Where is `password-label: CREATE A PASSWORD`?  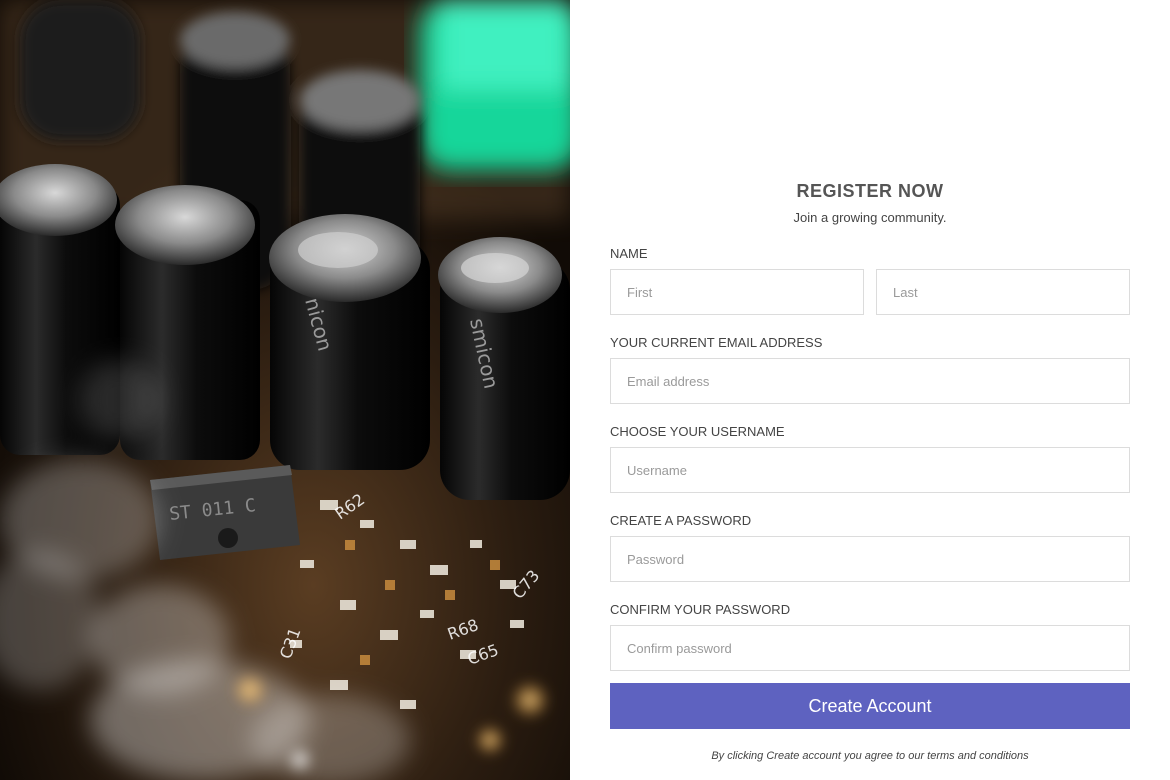
password-label: CREATE A PASSWORD is located at coordinates (681, 520).